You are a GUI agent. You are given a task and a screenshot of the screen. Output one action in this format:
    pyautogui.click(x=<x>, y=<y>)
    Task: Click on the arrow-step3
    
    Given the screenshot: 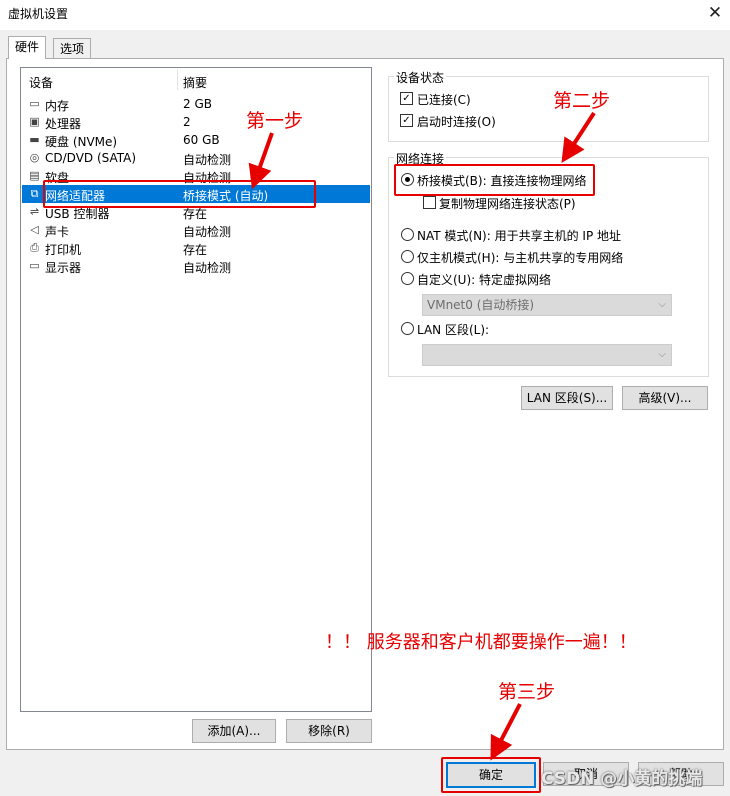 What is the action you would take?
    pyautogui.click(x=506, y=732)
    